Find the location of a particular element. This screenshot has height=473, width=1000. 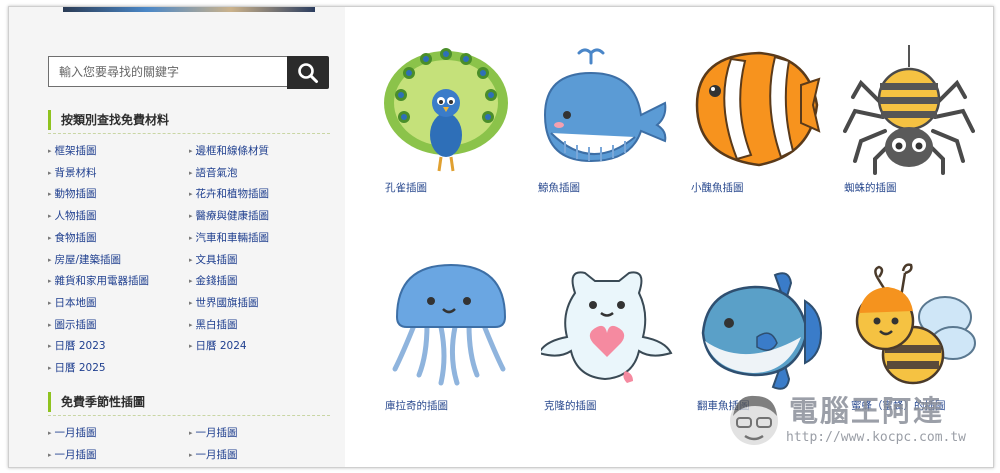

category-section-title: 按類別查找免費材料 is located at coordinates (108, 120).